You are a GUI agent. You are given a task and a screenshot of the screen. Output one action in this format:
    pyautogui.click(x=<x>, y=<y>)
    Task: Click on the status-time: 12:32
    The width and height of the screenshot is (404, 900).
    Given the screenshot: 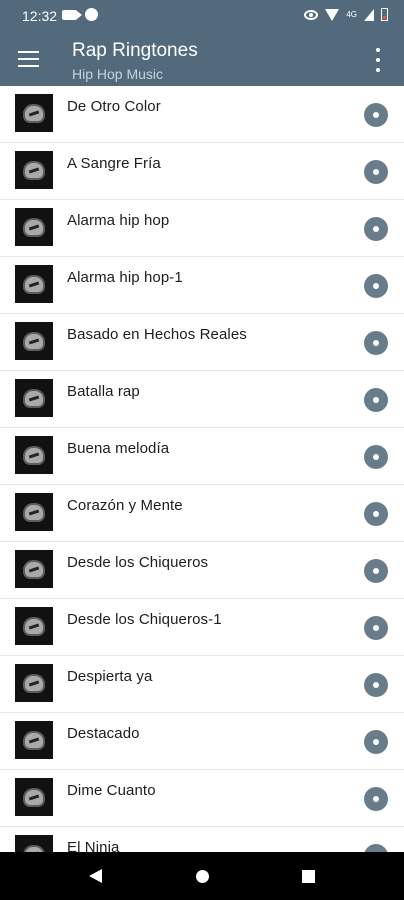 What is the action you would take?
    pyautogui.click(x=40, y=16)
    